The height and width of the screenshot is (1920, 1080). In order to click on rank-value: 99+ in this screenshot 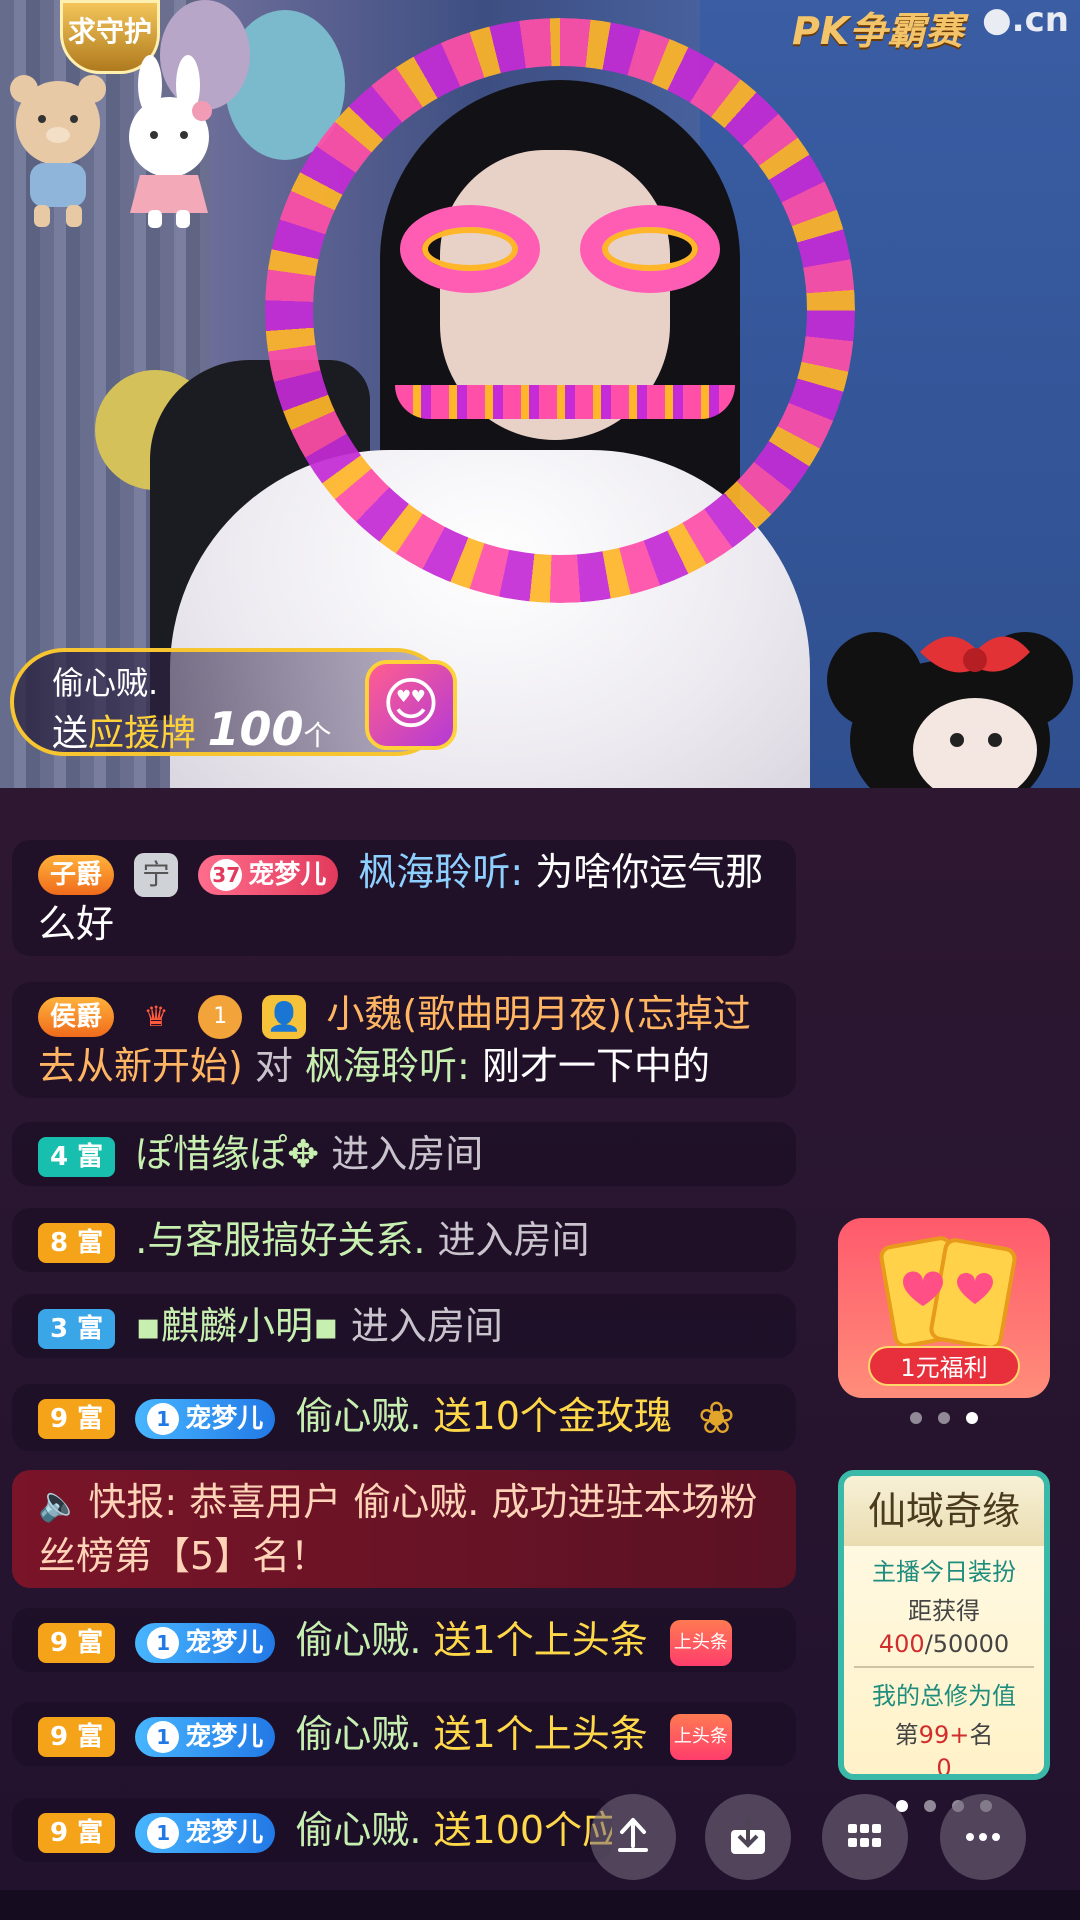, I will do `click(944, 1735)`.